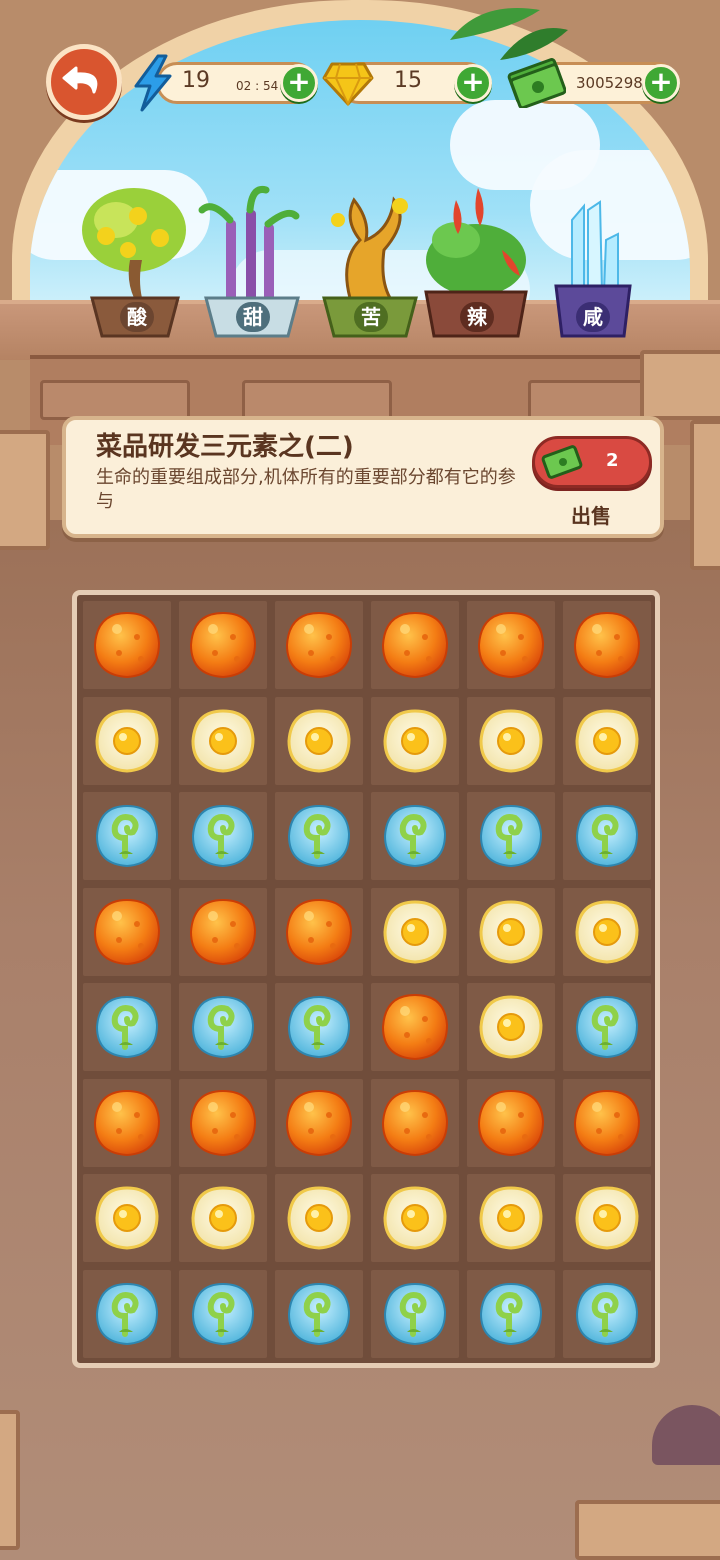 The width and height of the screenshot is (720, 1560). What do you see at coordinates (253, 317) in the screenshot?
I see `pot-label: 甜` at bounding box center [253, 317].